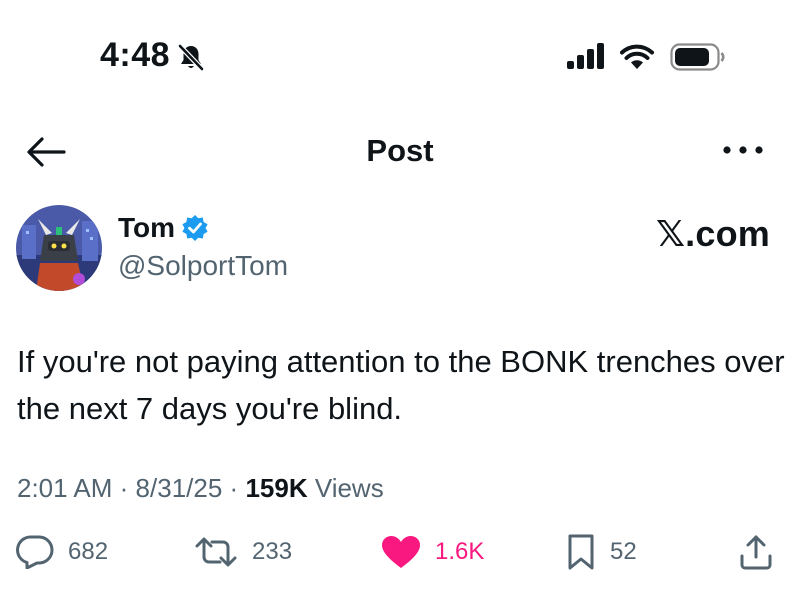 The width and height of the screenshot is (800, 603). Describe the element at coordinates (743, 150) in the screenshot. I see `more-options-icon` at that location.